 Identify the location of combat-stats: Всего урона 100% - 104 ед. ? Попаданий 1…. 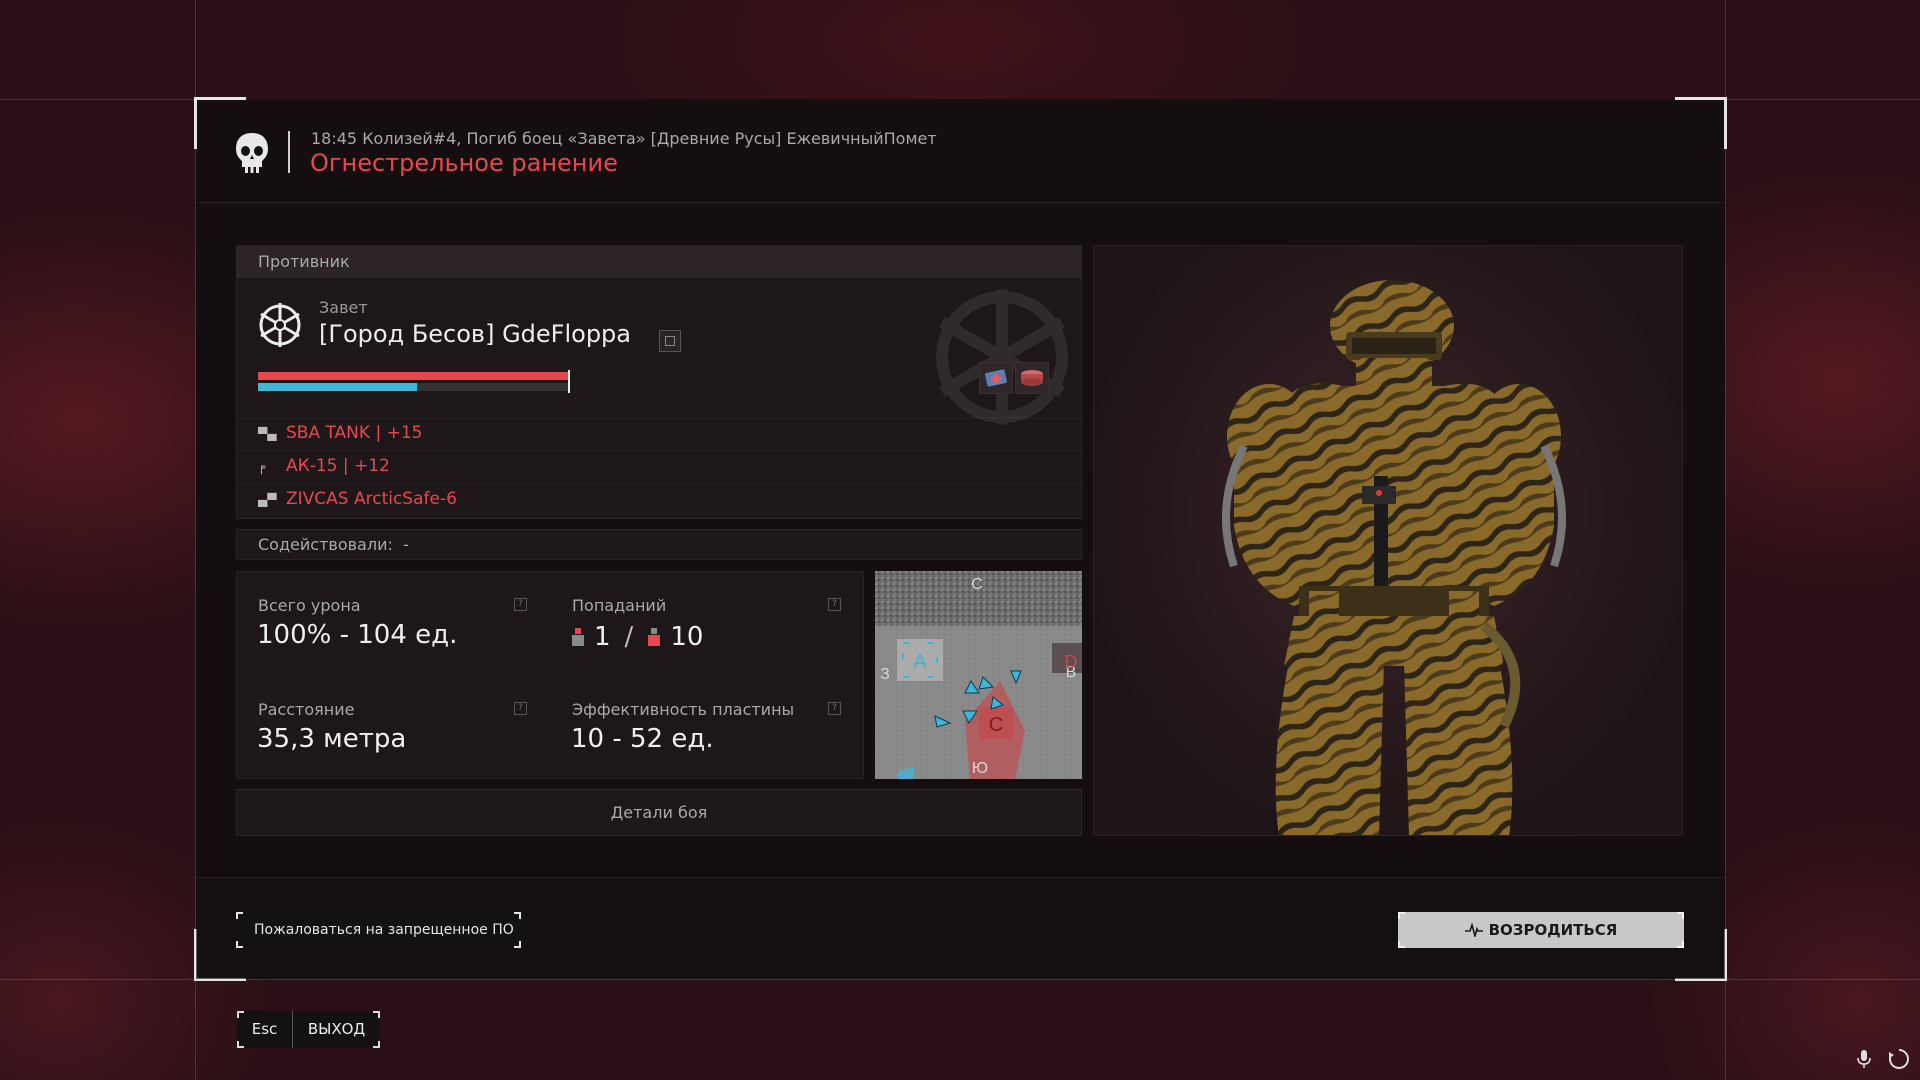
(550, 675).